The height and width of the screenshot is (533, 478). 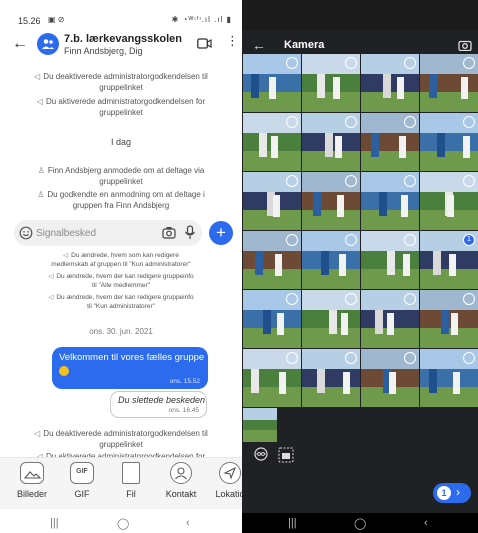 I want to click on deleted-message-bubble: Du slettede beskeden ons. 16.45, so click(x=158, y=404).